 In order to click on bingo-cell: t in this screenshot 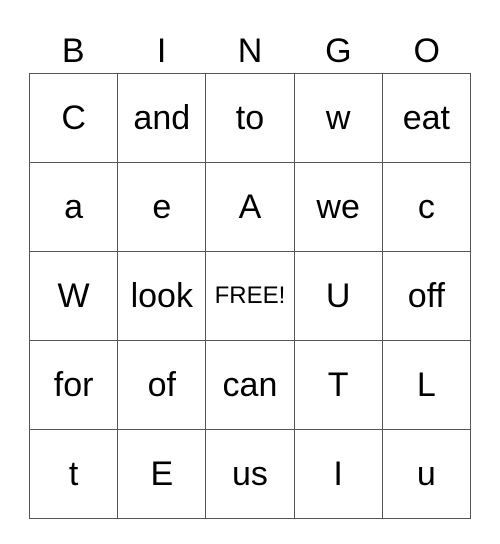, I will do `click(73, 474)`.